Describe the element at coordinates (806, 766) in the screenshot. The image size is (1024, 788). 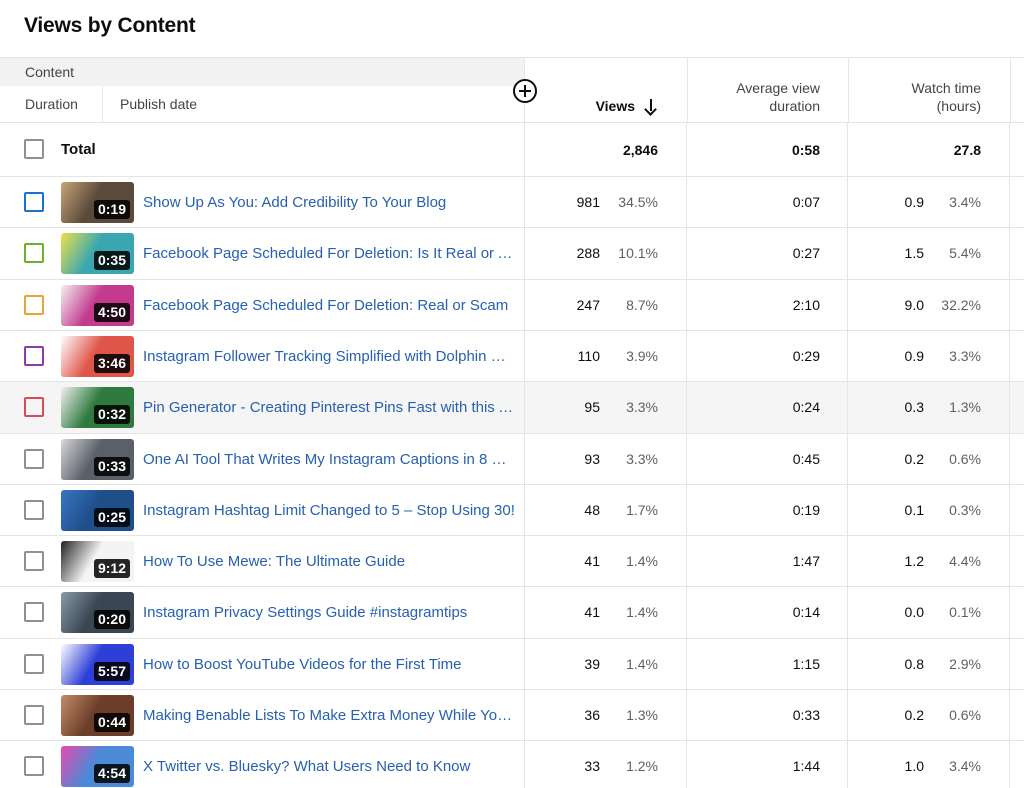
I see `avg-duration-value: 1:44` at that location.